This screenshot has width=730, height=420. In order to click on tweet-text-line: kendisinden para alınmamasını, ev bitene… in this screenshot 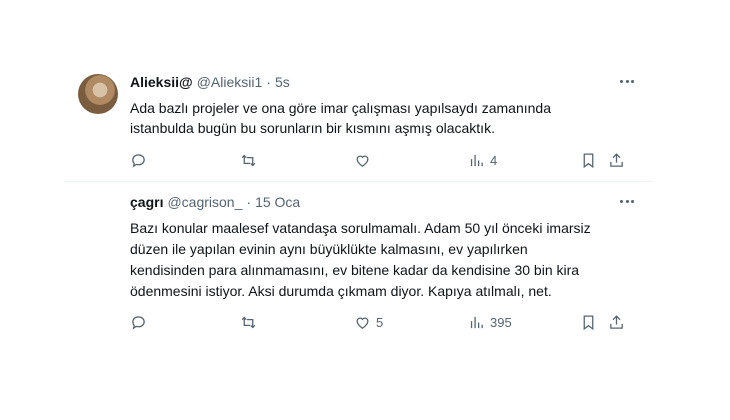, I will do `click(355, 270)`.